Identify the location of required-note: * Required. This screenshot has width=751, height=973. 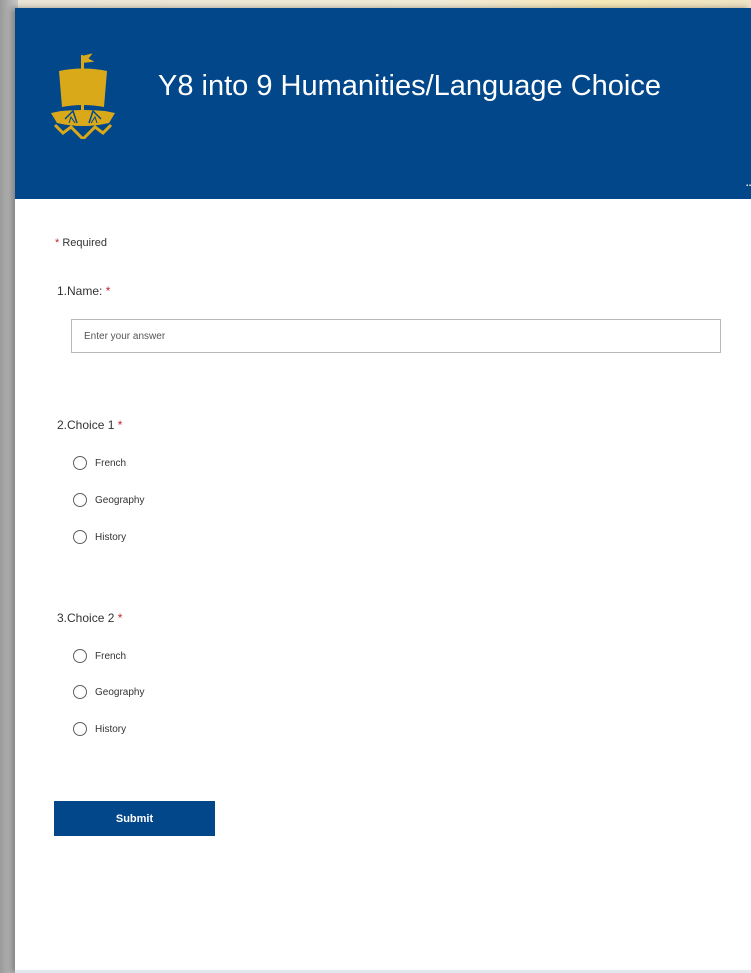
(81, 243).